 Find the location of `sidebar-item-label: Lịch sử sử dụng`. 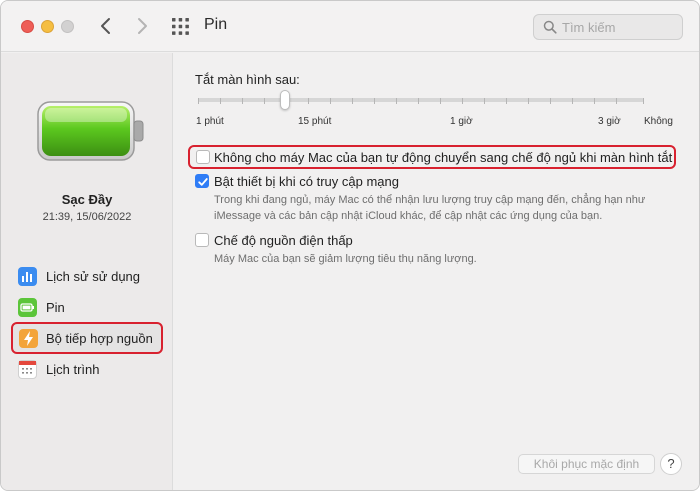

sidebar-item-label: Lịch sử sử dụng is located at coordinates (93, 276).